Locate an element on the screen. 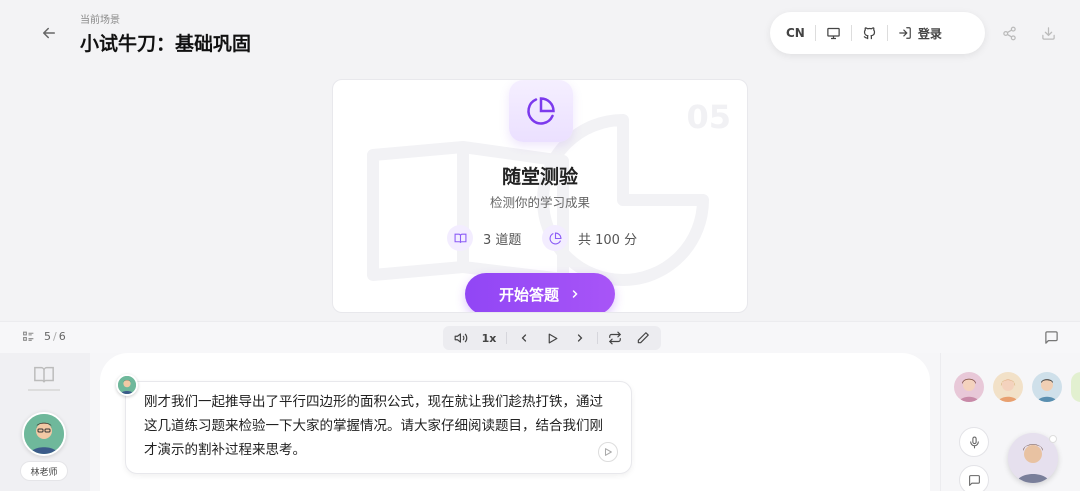  playback-control-bar: 5 / 6 1x is located at coordinates (540, 337).